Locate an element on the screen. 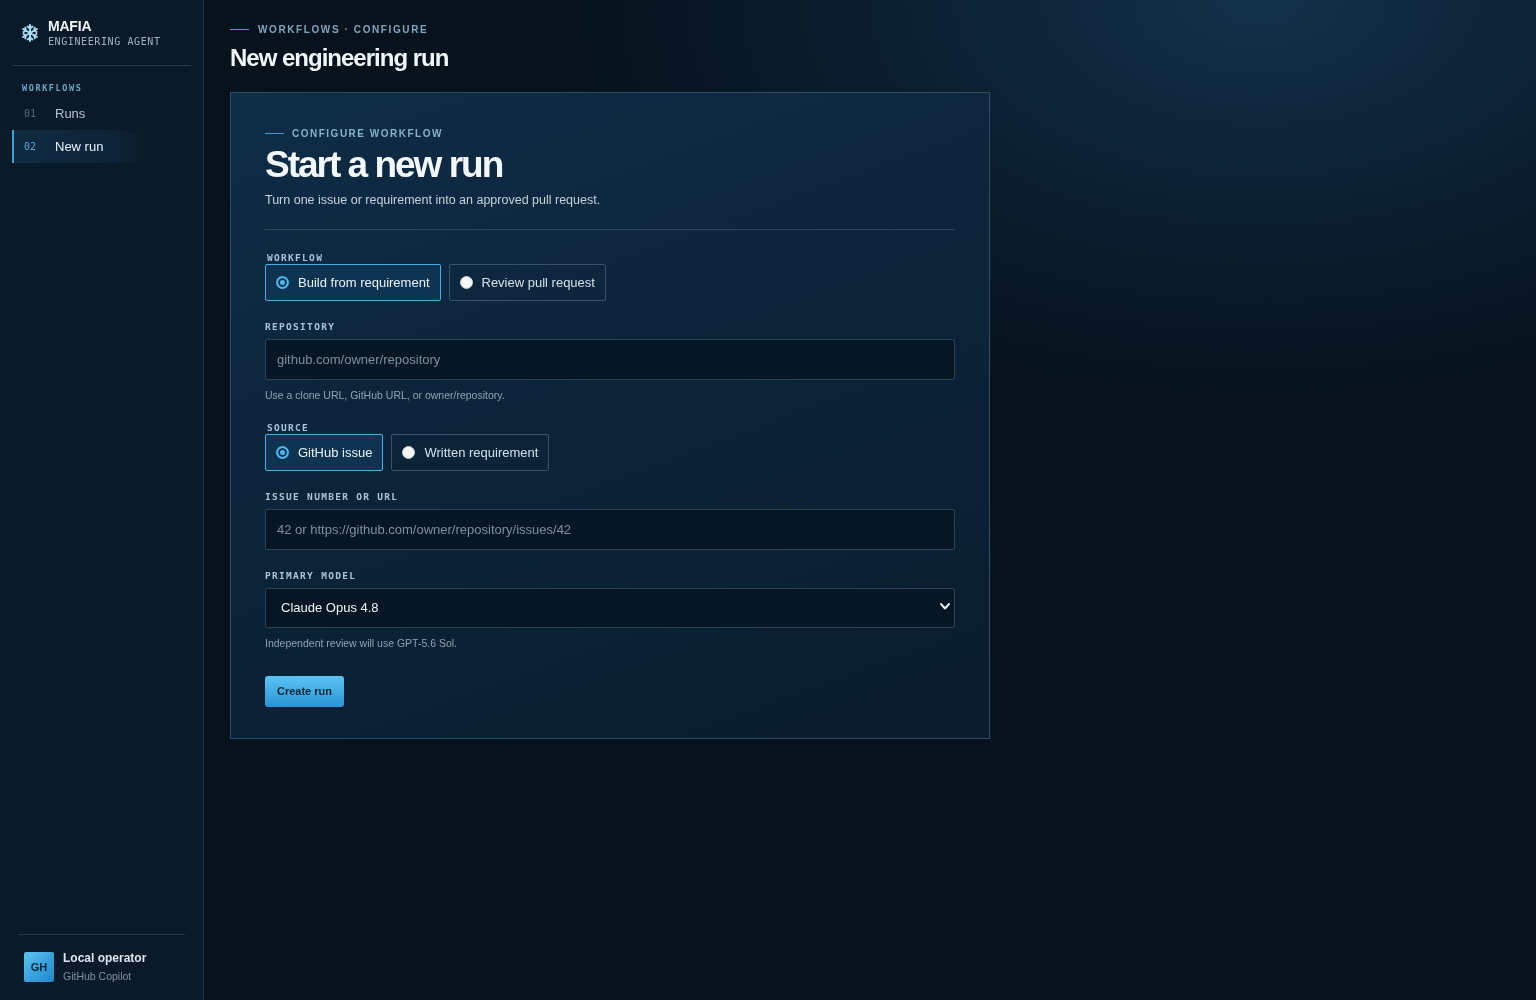  eyebrow-label: CONFIGURE WORKFLOW is located at coordinates (367, 133).